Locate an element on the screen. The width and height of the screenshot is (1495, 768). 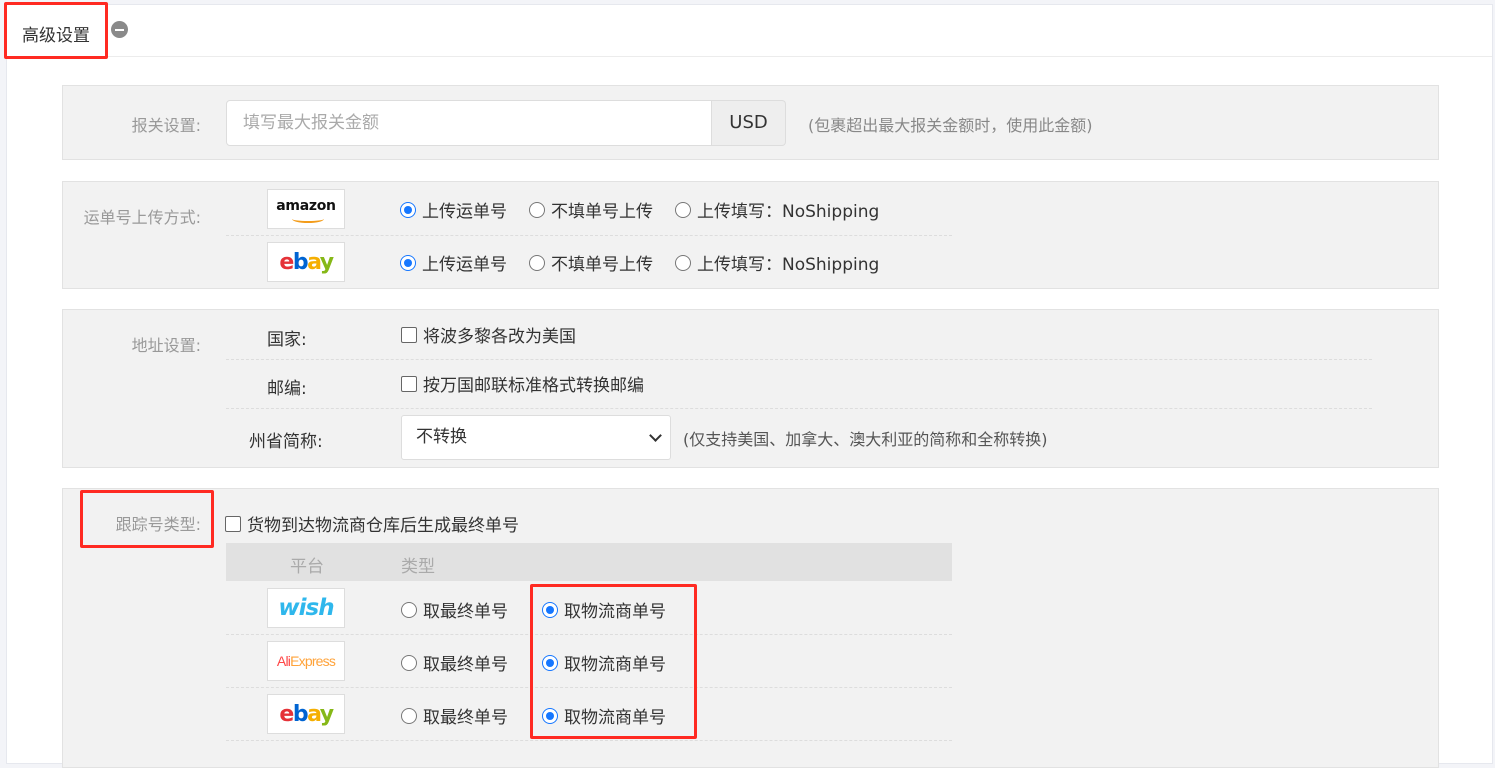
section-title: 高级设置 is located at coordinates (56, 36).